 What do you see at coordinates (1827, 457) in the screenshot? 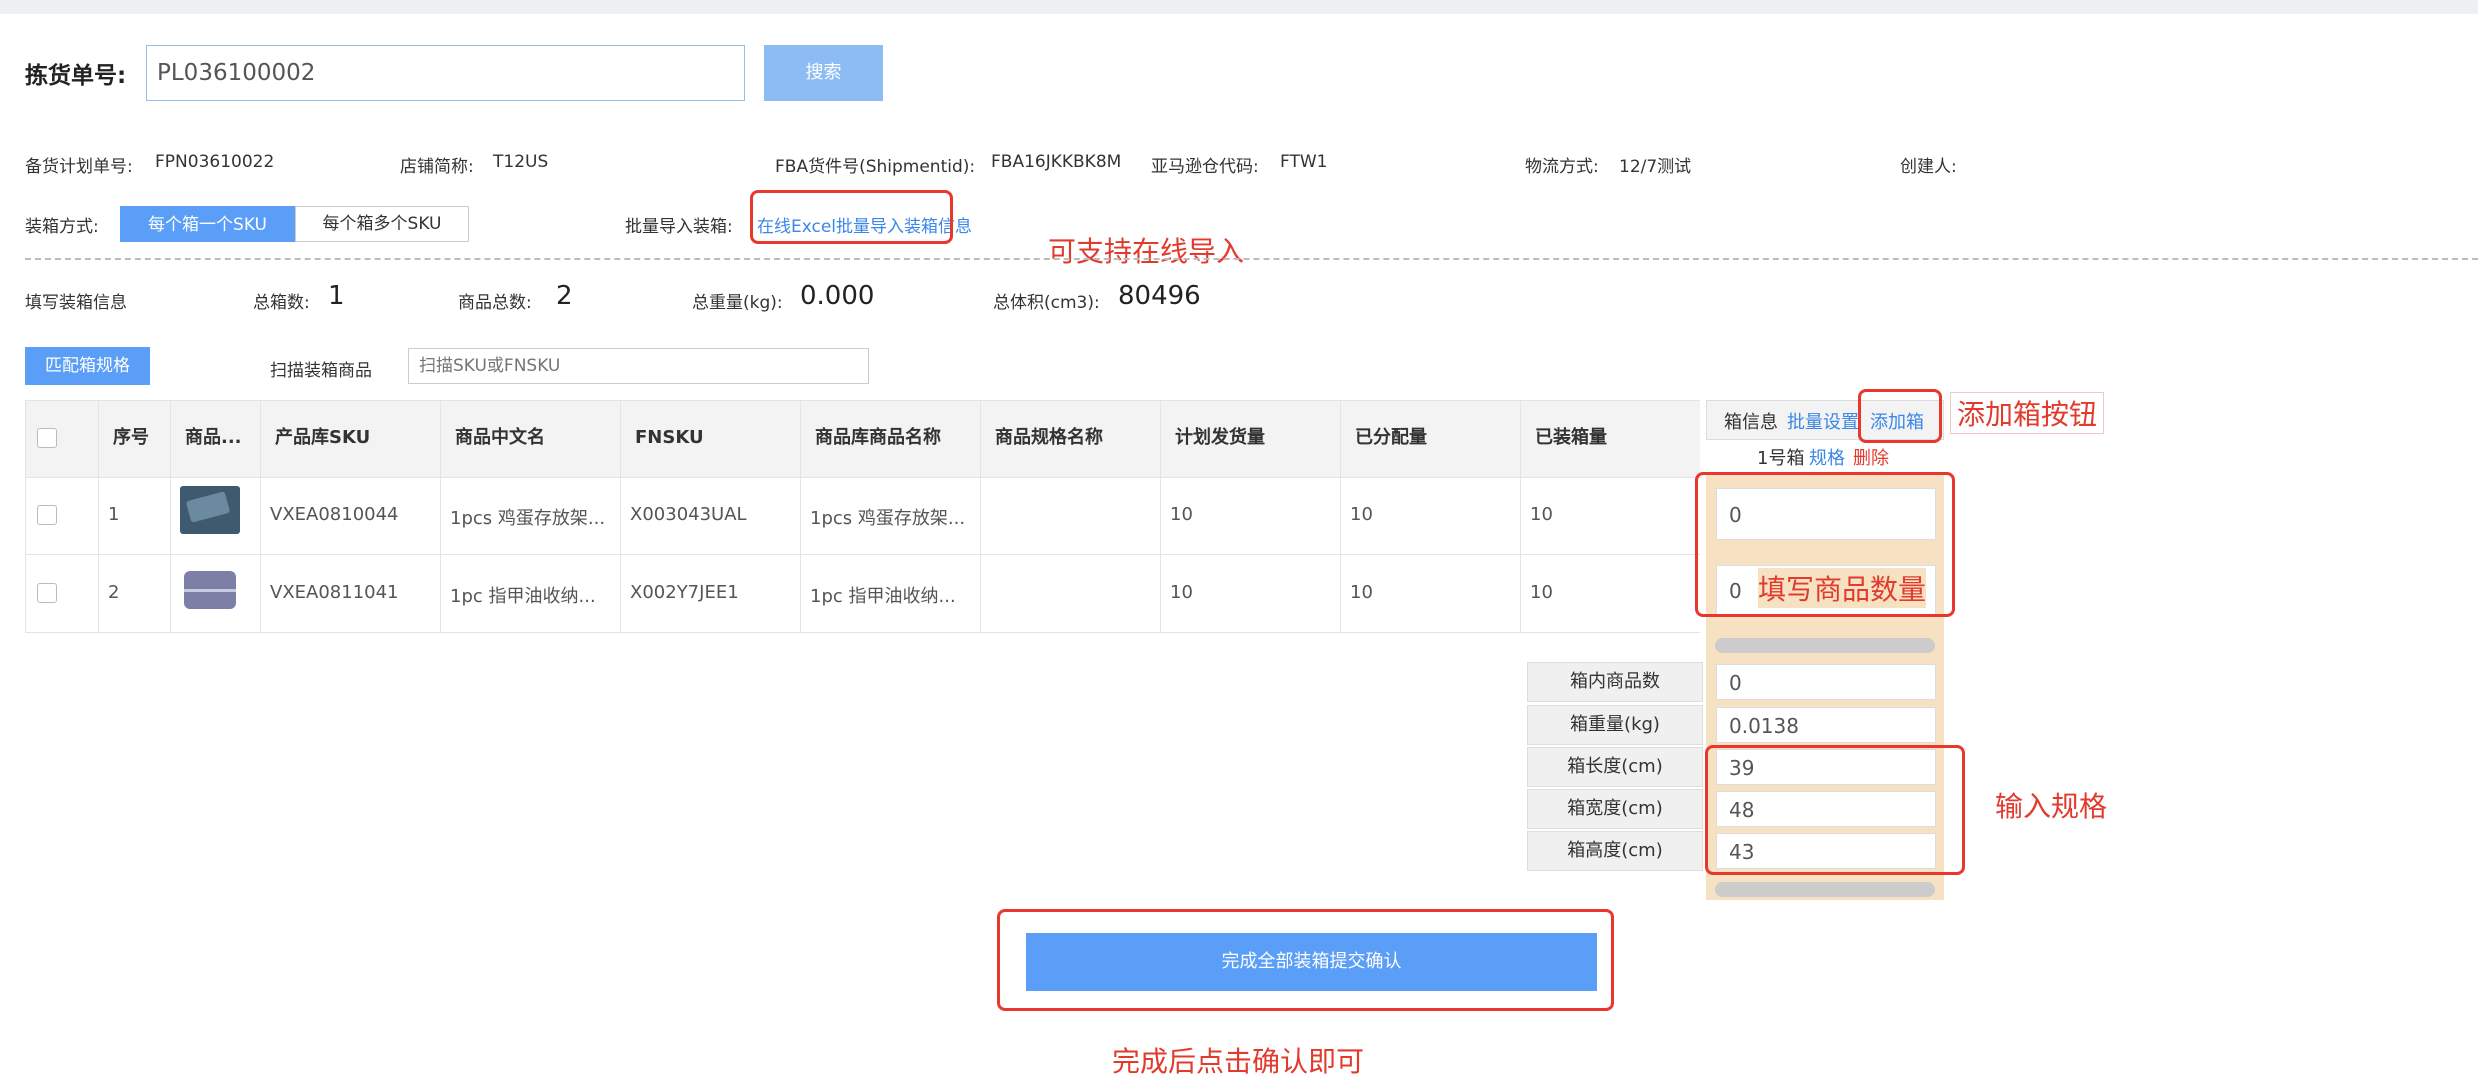
I see `box-spec-link: 规格` at bounding box center [1827, 457].